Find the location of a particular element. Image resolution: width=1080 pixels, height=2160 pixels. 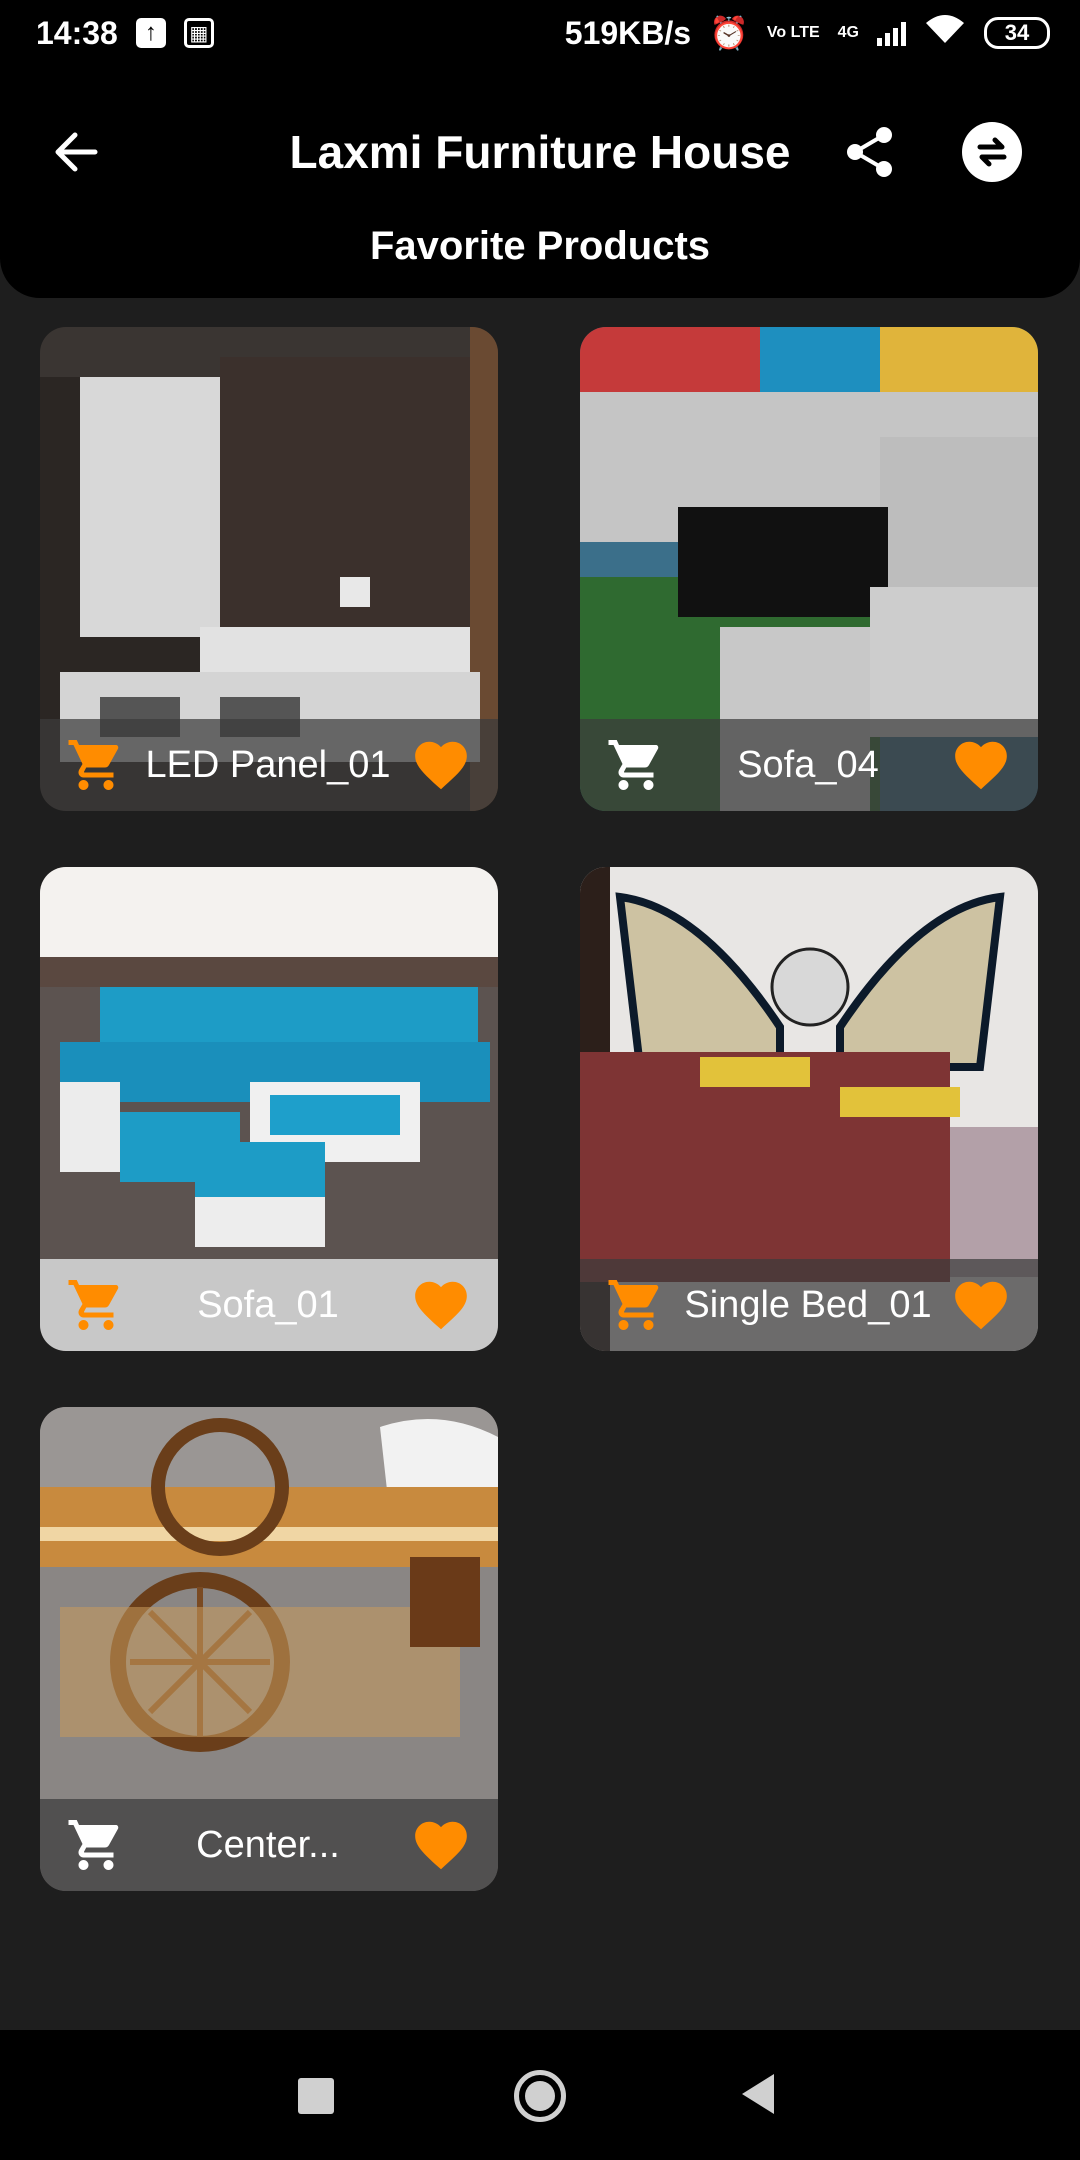

product-name: Sofa_04 is located at coordinates (808, 764).